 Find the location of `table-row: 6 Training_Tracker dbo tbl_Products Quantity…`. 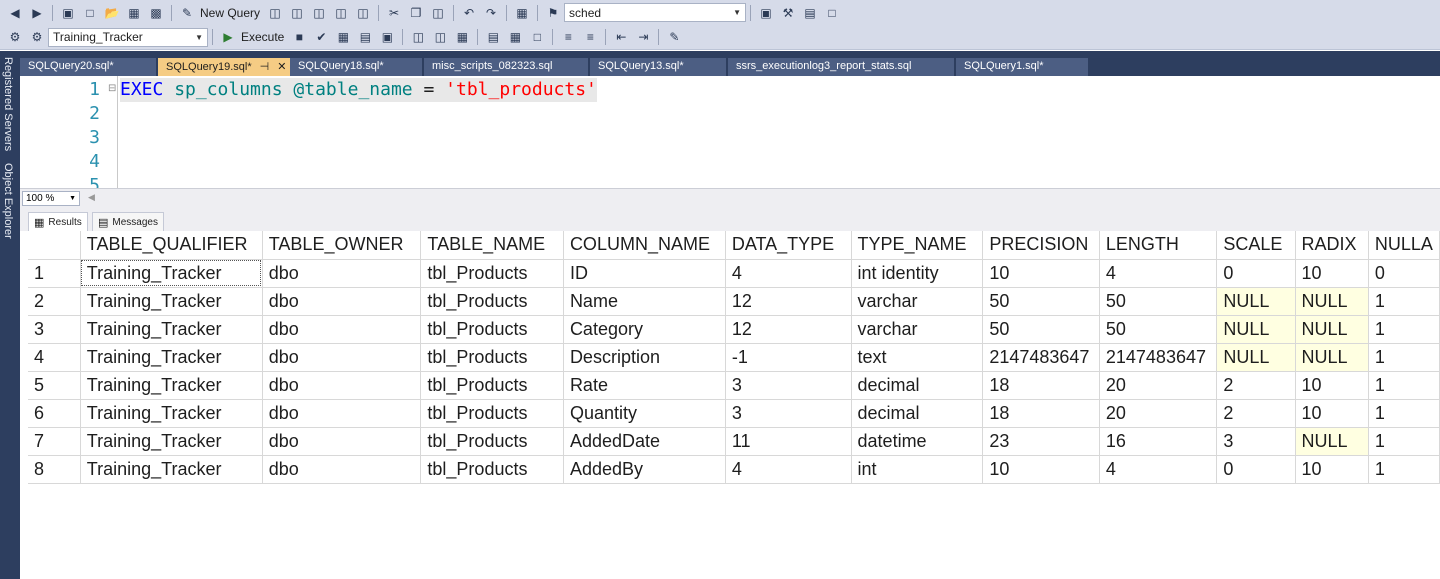

table-row: 6 Training_Tracker dbo tbl_Products Quantity… is located at coordinates (734, 413).